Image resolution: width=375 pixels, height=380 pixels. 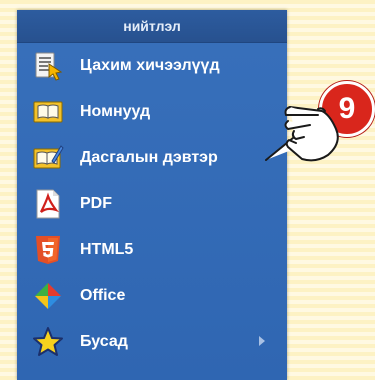 What do you see at coordinates (115, 111) in the screenshot?
I see `menu-item-label: Номнууд` at bounding box center [115, 111].